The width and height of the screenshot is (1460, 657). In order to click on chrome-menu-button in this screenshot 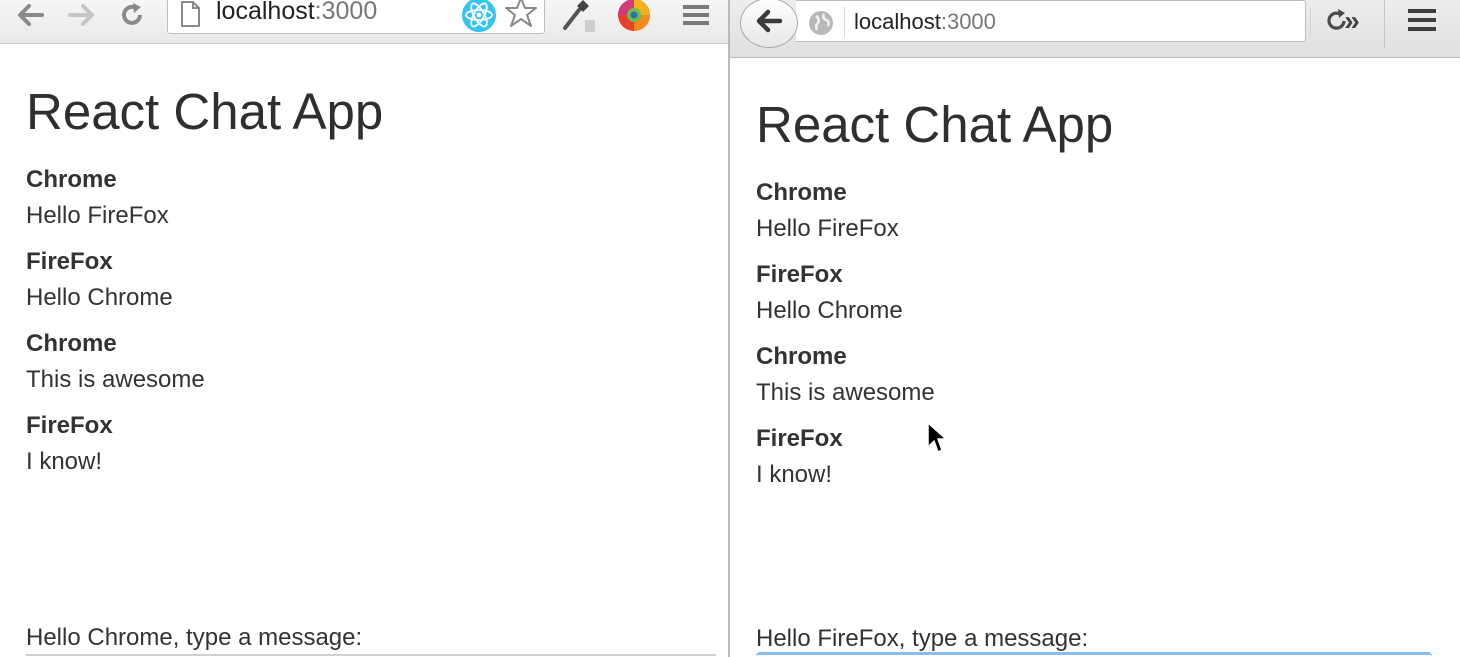, I will do `click(696, 15)`.